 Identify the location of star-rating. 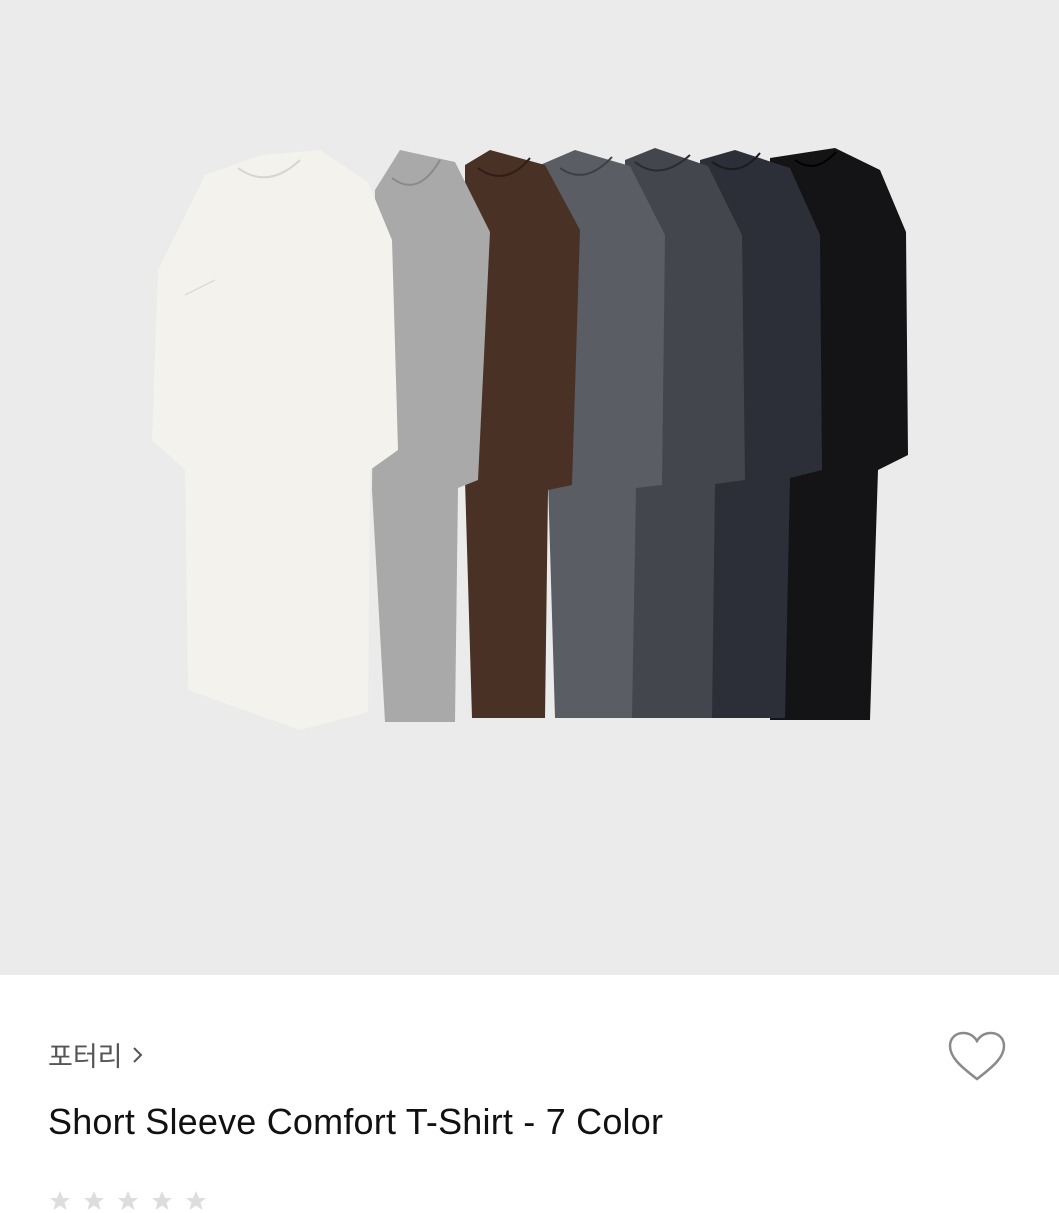
(128, 1201).